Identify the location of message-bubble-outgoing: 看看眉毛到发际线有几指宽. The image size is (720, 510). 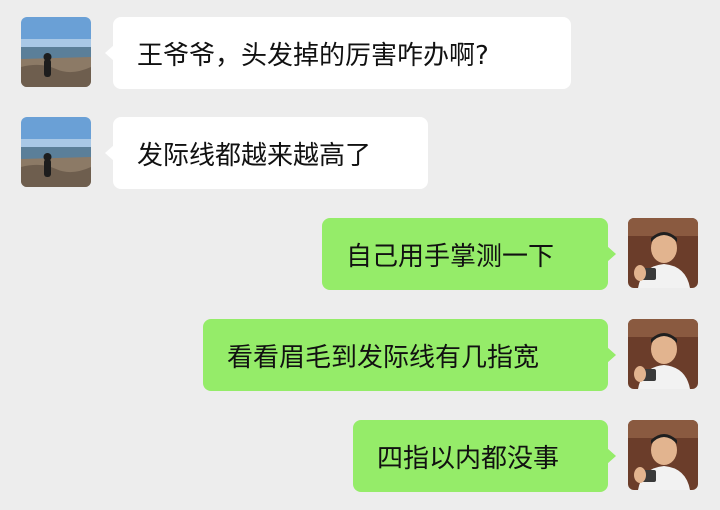
(409, 355).